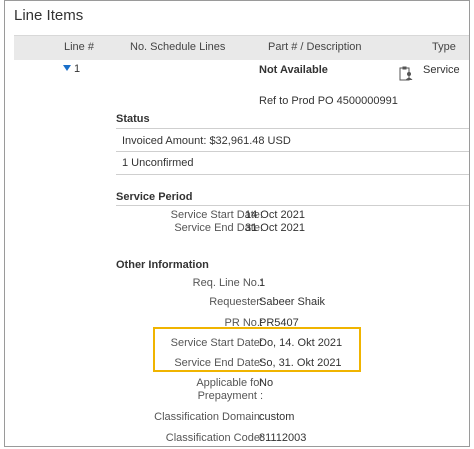  Describe the element at coordinates (266, 383) in the screenshot. I see `prepayment-value: No` at that location.